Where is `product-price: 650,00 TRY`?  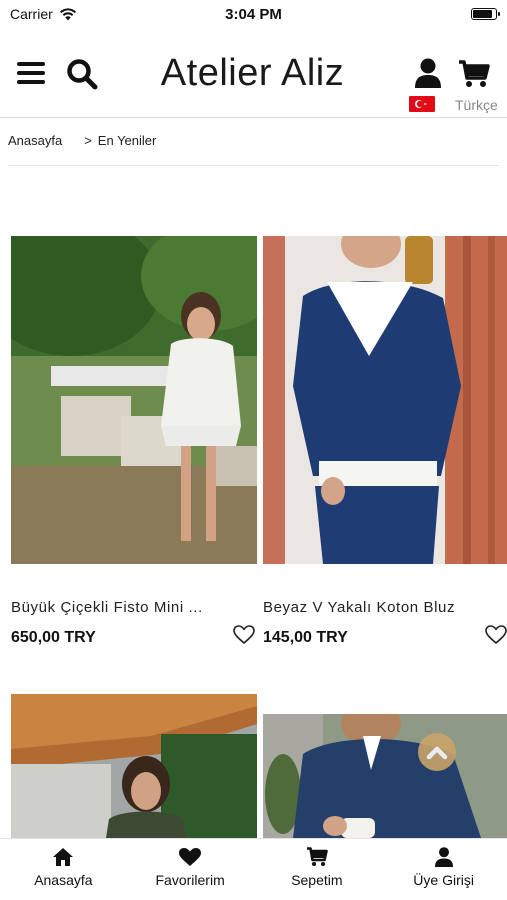 product-price: 650,00 TRY is located at coordinates (53, 637).